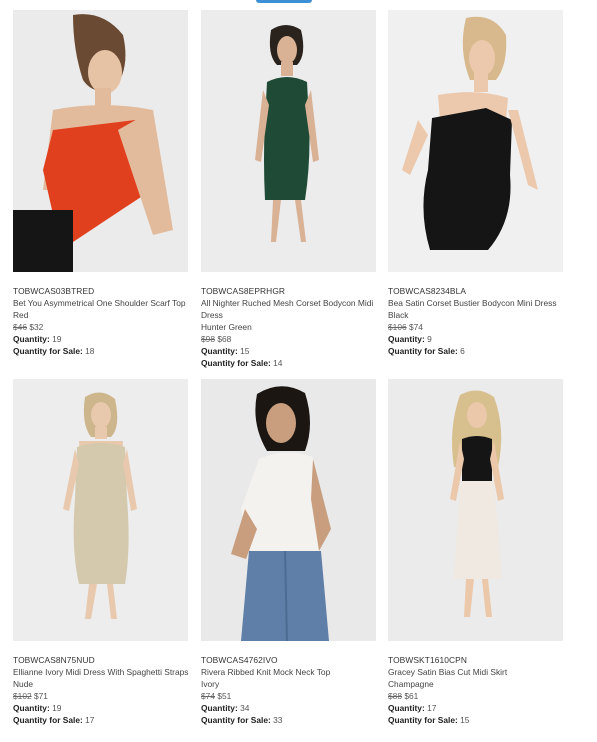  Describe the element at coordinates (476, 327) in the screenshot. I see `product-price: $106 $74` at that location.